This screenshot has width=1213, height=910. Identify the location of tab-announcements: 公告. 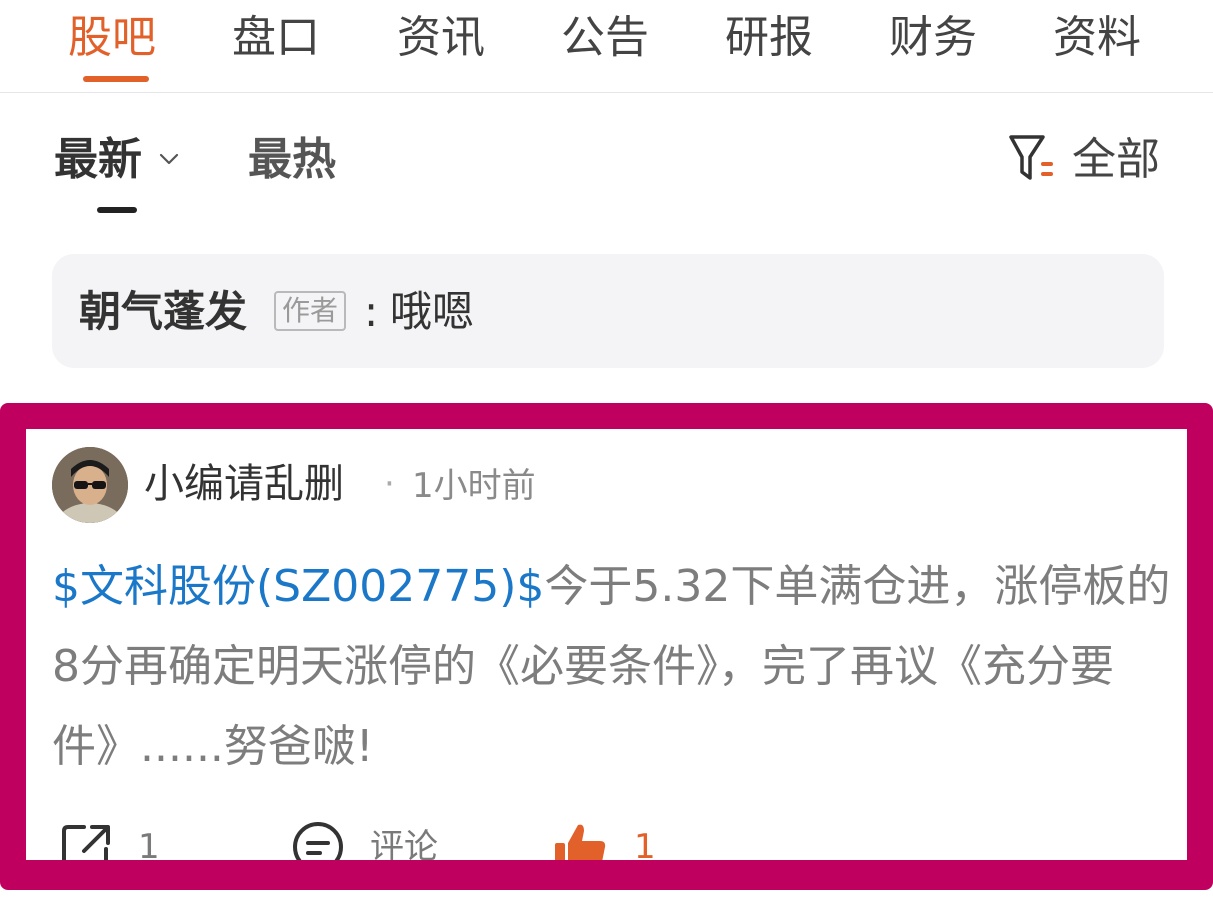
(605, 38).